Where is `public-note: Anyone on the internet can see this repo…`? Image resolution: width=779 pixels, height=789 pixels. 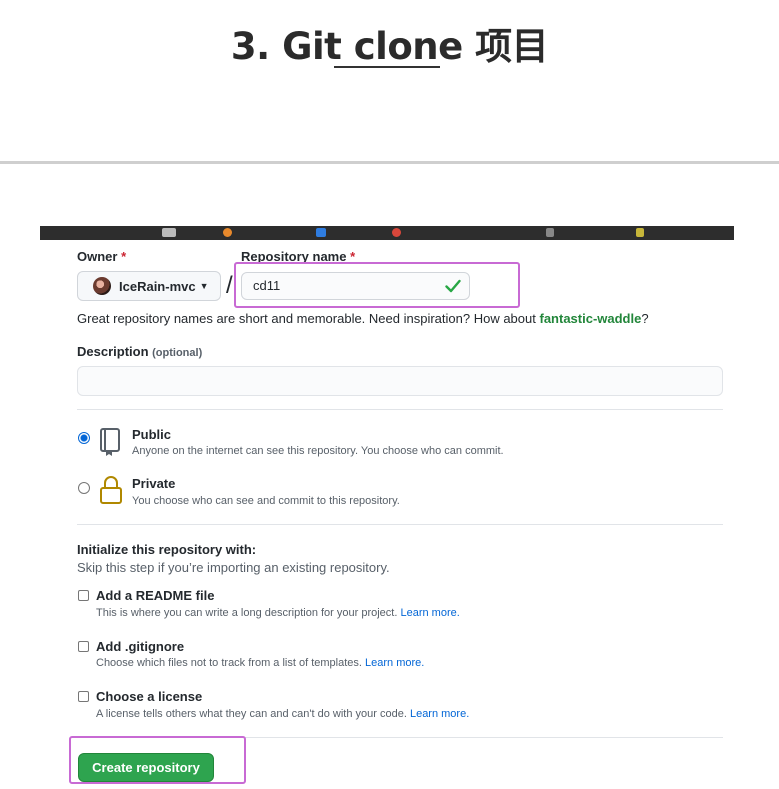
public-note: Anyone on the internet can see this repo… is located at coordinates (318, 451).